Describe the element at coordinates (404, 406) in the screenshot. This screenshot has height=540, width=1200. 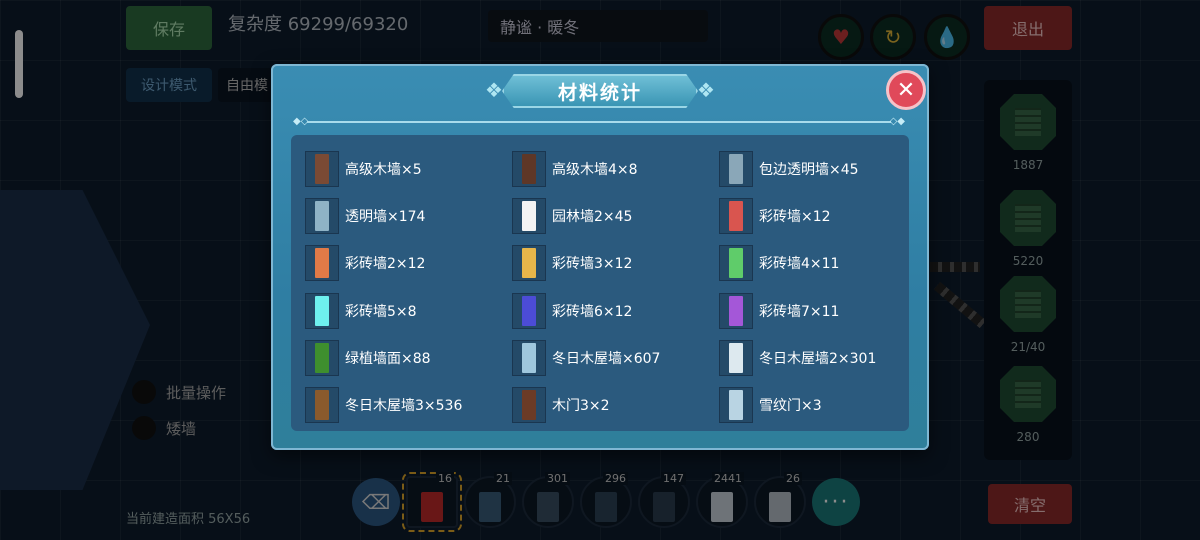
I see `material-label: 冬日木屋墙3×536` at that location.